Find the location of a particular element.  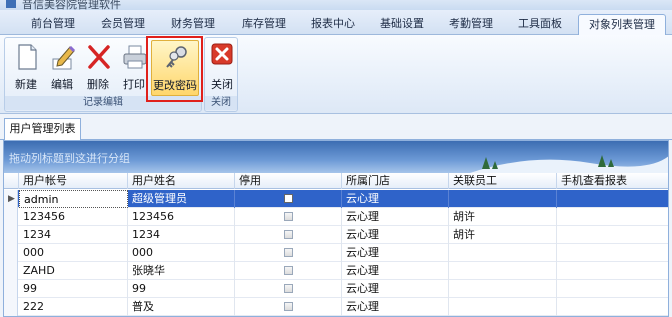

current-row-arrow-icon: ▶ is located at coordinates (11, 199).